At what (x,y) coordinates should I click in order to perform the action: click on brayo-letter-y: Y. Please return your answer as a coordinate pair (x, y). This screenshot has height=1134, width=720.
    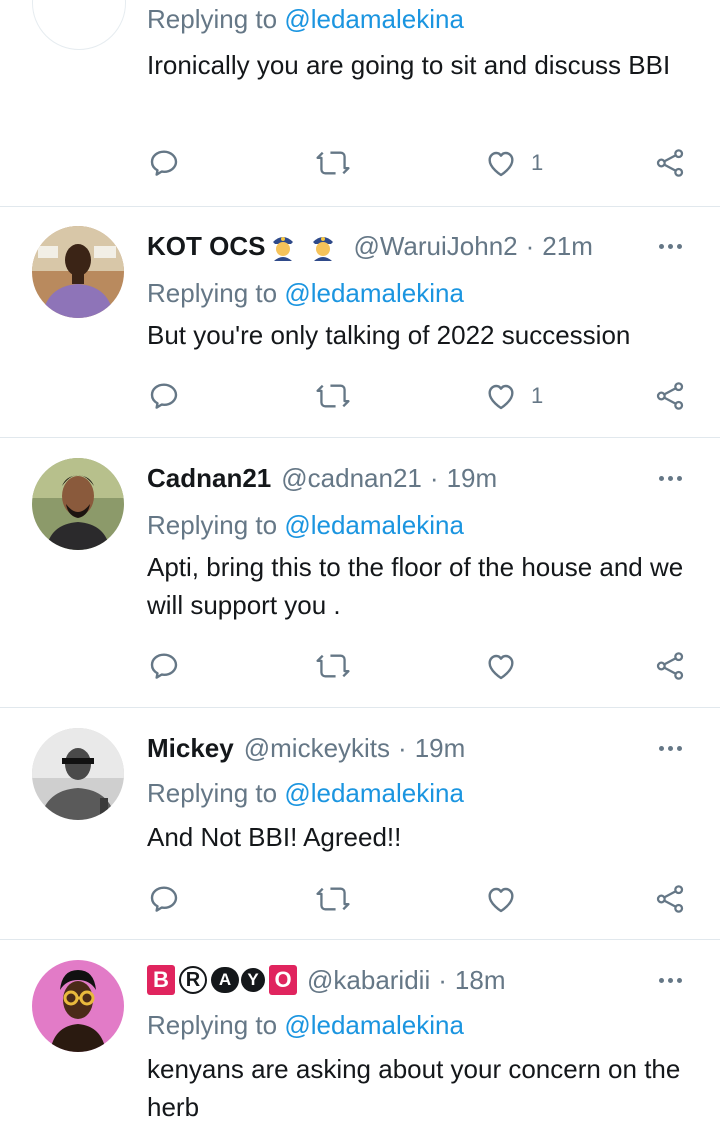
    Looking at the image, I should click on (253, 980).